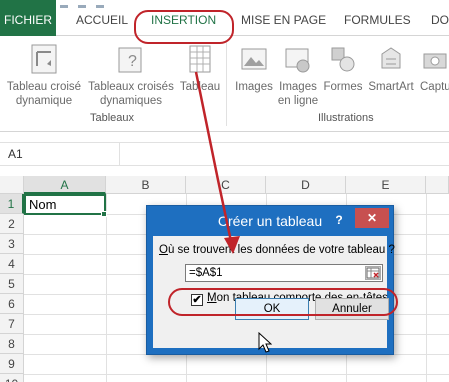 Image resolution: width=449 pixels, height=382 pixels. I want to click on save-icon, so click(64, 6).